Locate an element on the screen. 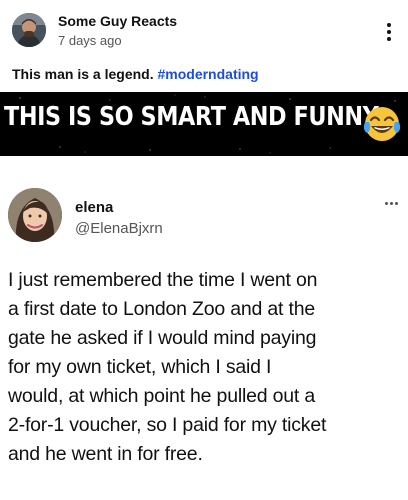 This screenshot has height=500, width=408. tweet-author-avatar is located at coordinates (35, 215).